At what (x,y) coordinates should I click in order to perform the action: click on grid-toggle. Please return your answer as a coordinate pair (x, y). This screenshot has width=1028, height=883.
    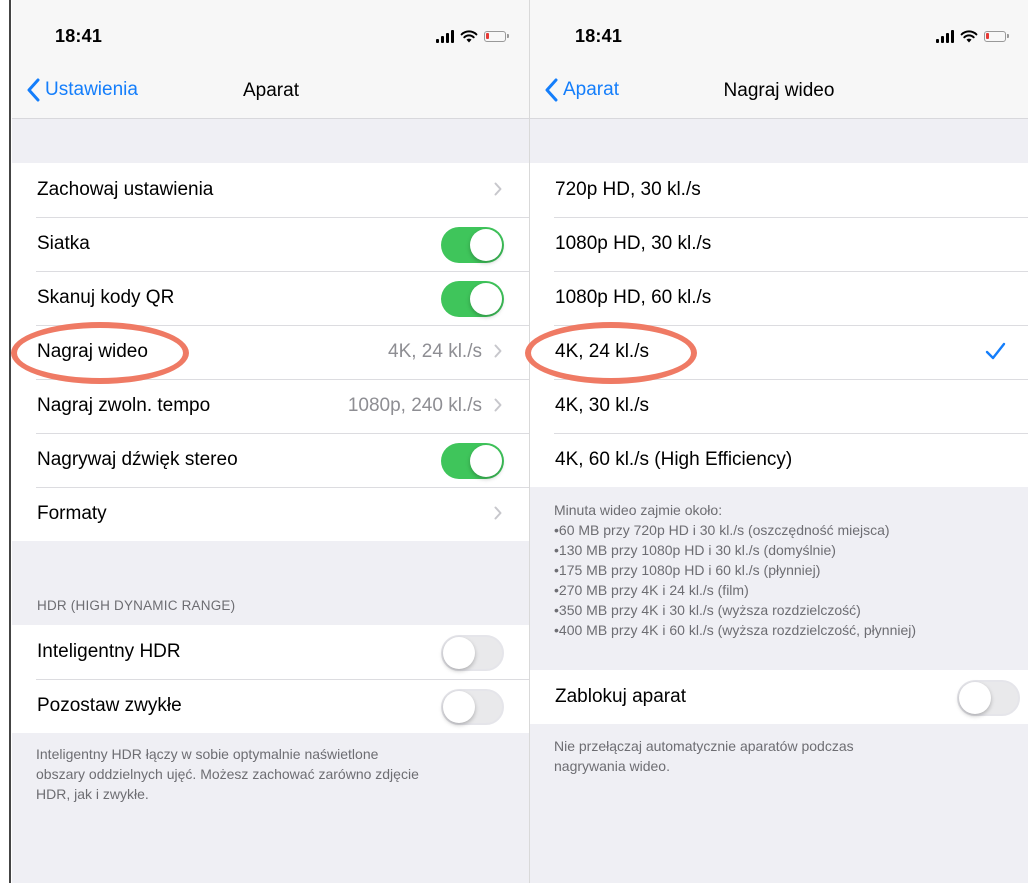
    Looking at the image, I should click on (472, 245).